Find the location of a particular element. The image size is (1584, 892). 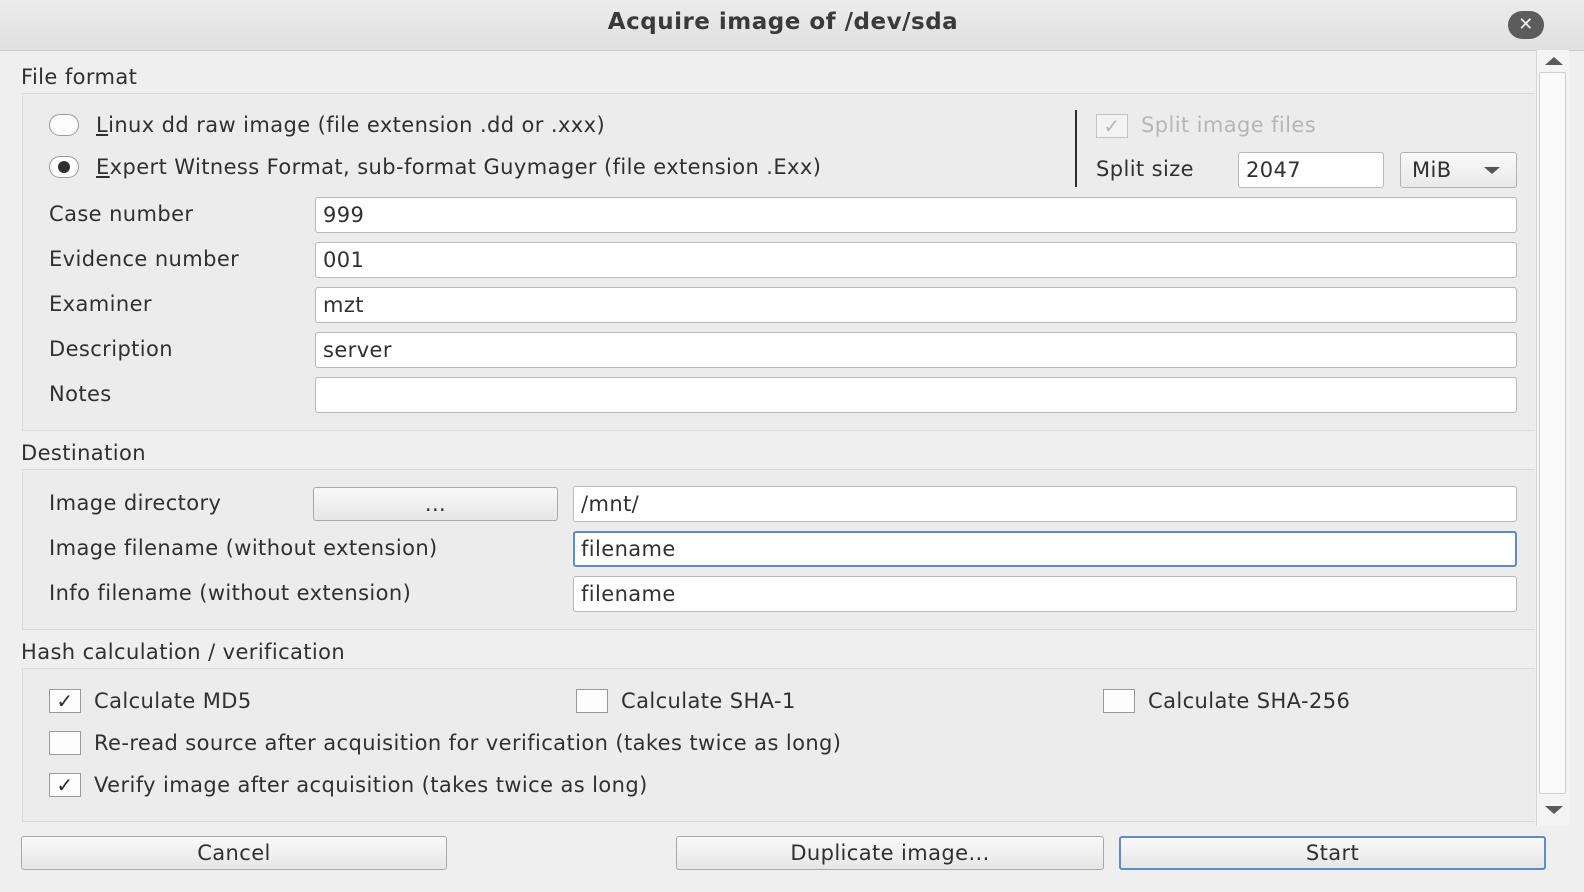

split-size-input: 2047 is located at coordinates (1311, 170).